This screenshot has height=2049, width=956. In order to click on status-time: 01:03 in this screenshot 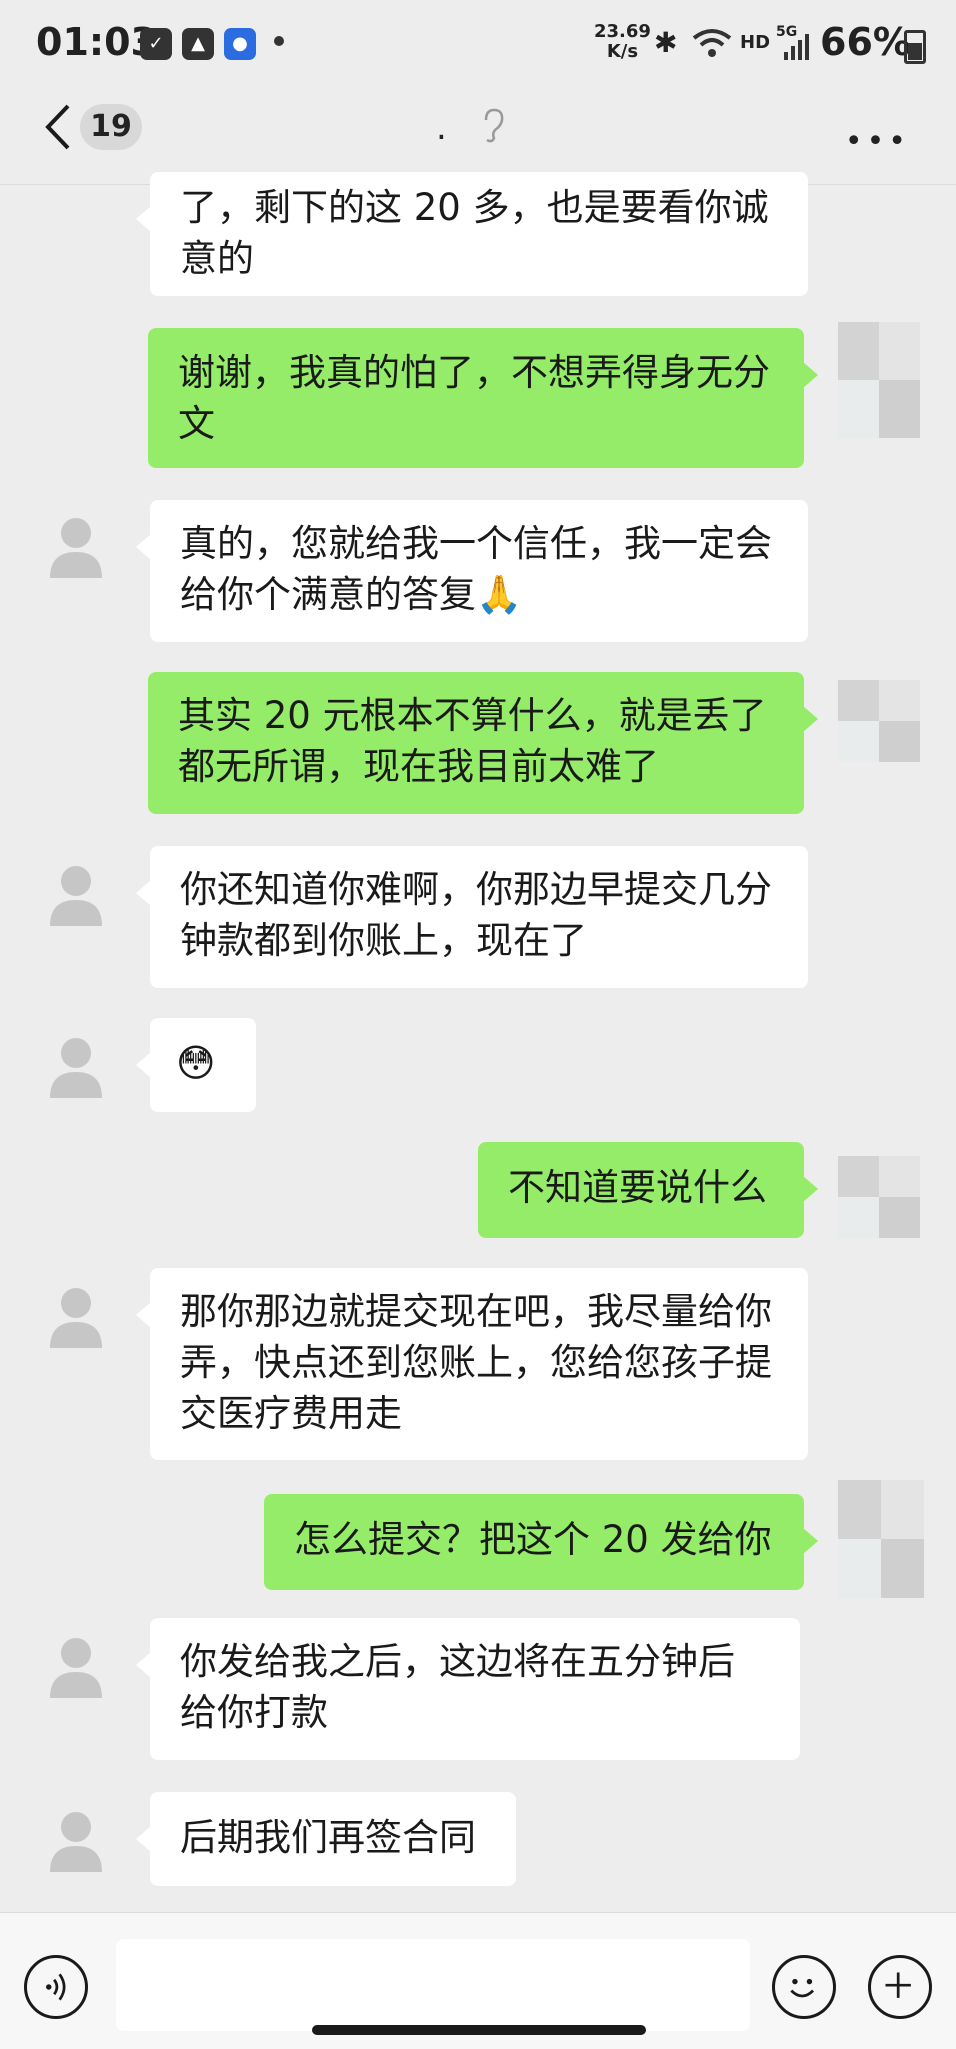, I will do `click(96, 42)`.